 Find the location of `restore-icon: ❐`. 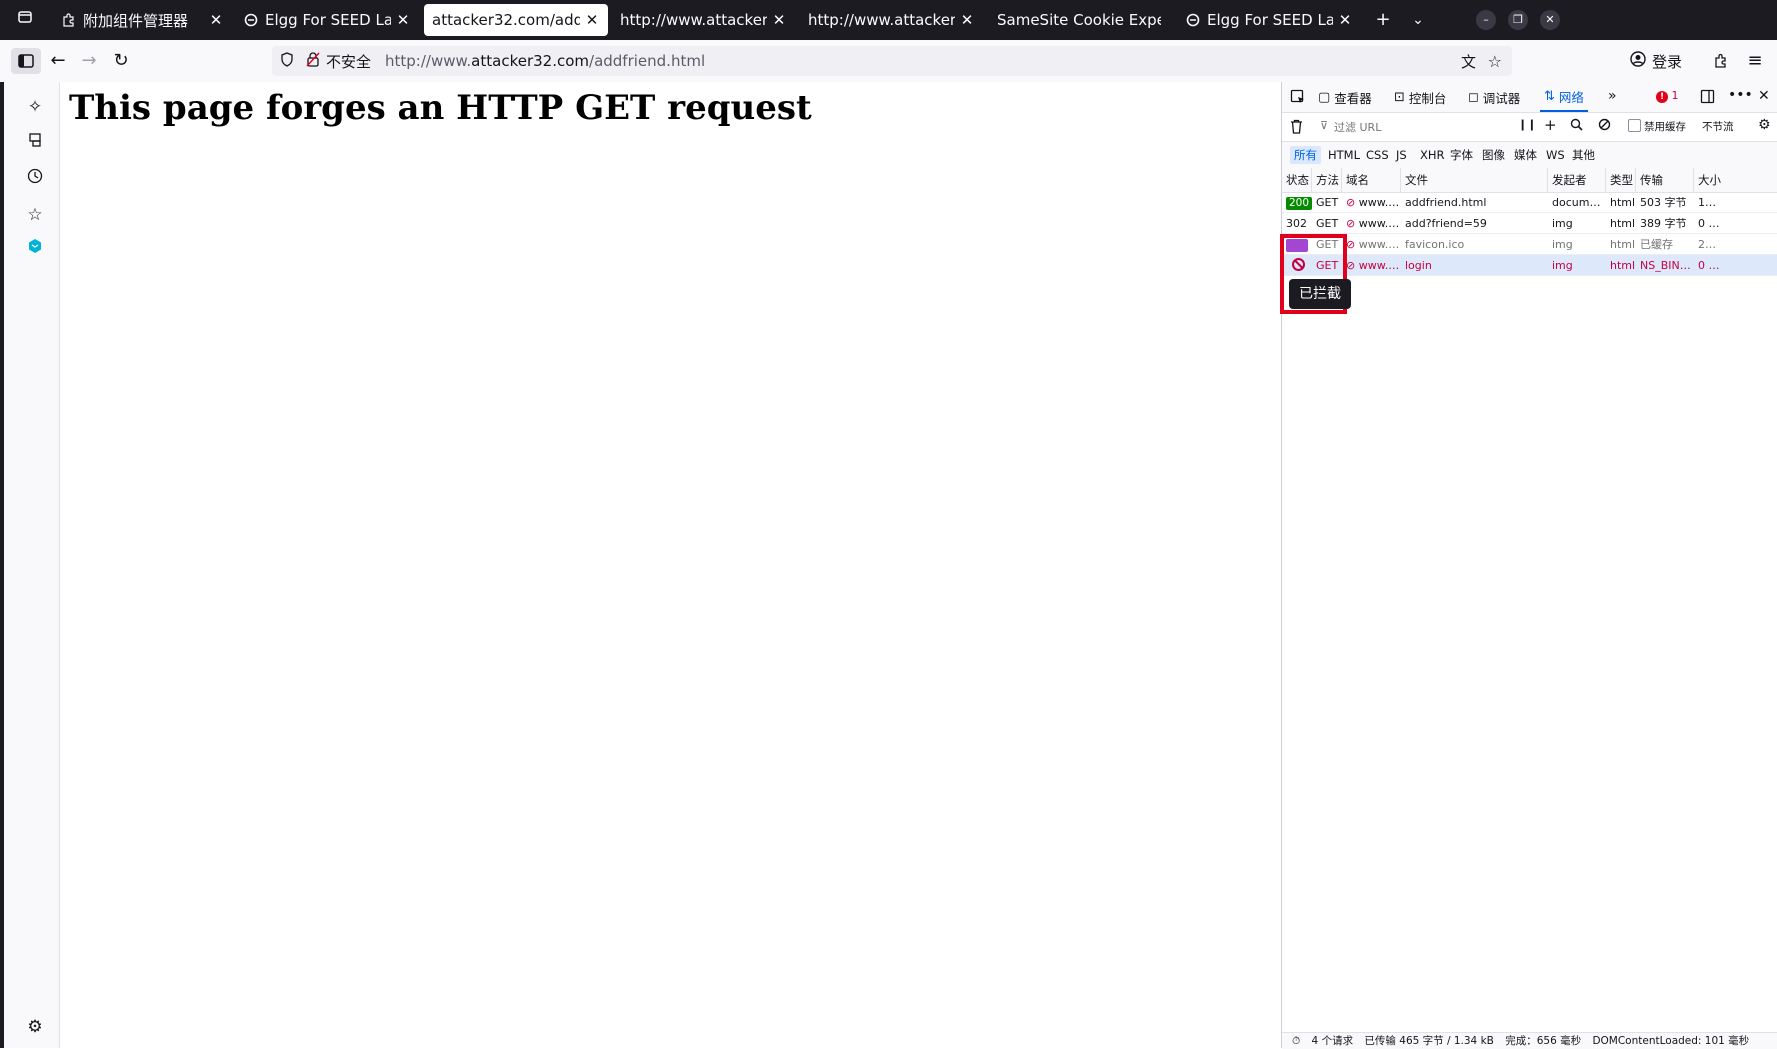

restore-icon: ❐ is located at coordinates (1518, 20).